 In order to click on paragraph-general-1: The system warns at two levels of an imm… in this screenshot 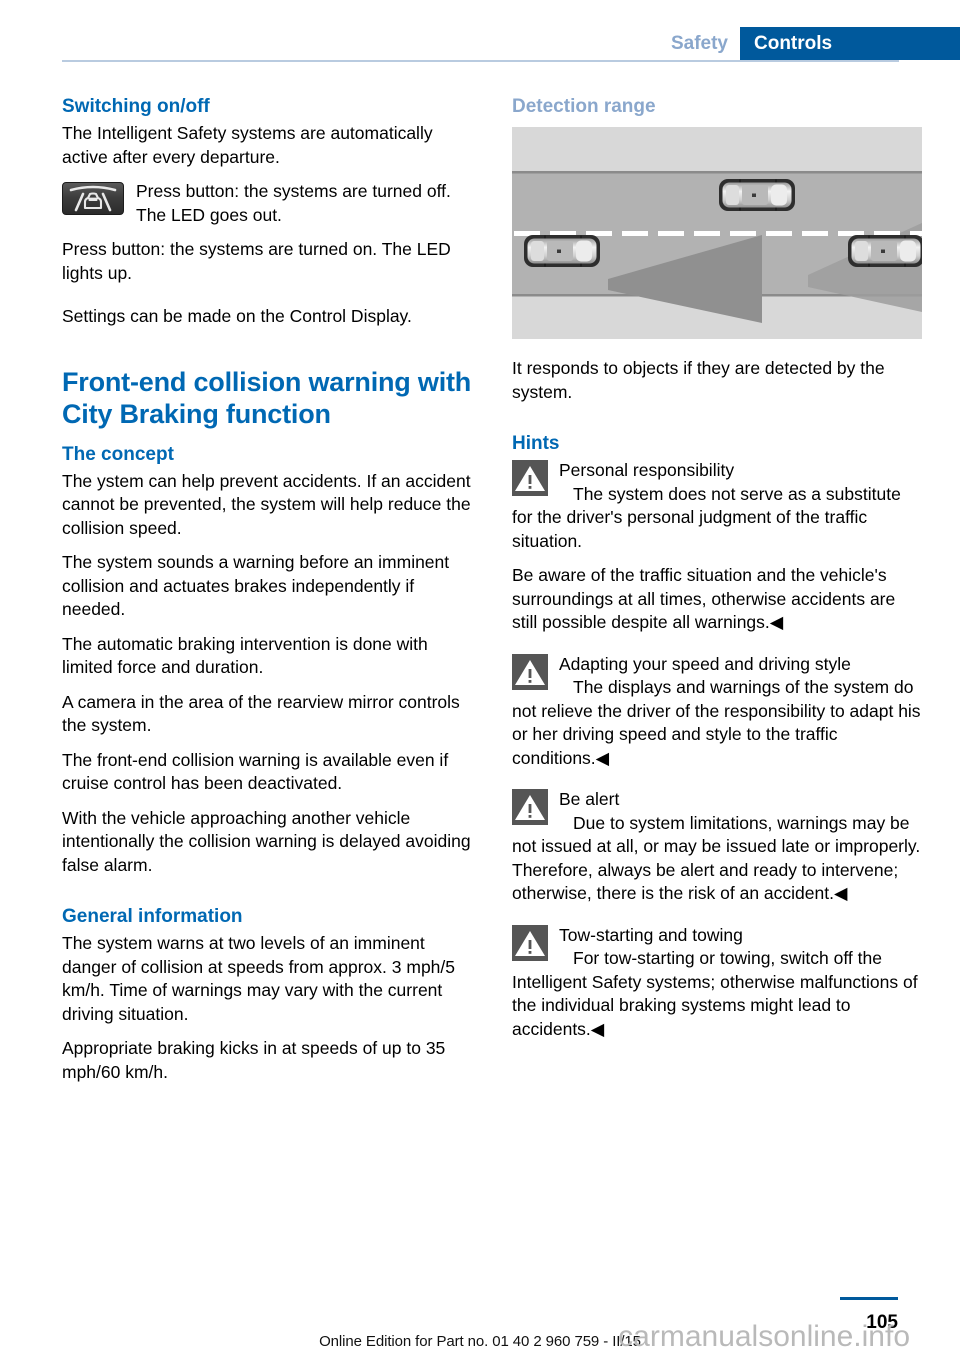, I will do `click(258, 978)`.